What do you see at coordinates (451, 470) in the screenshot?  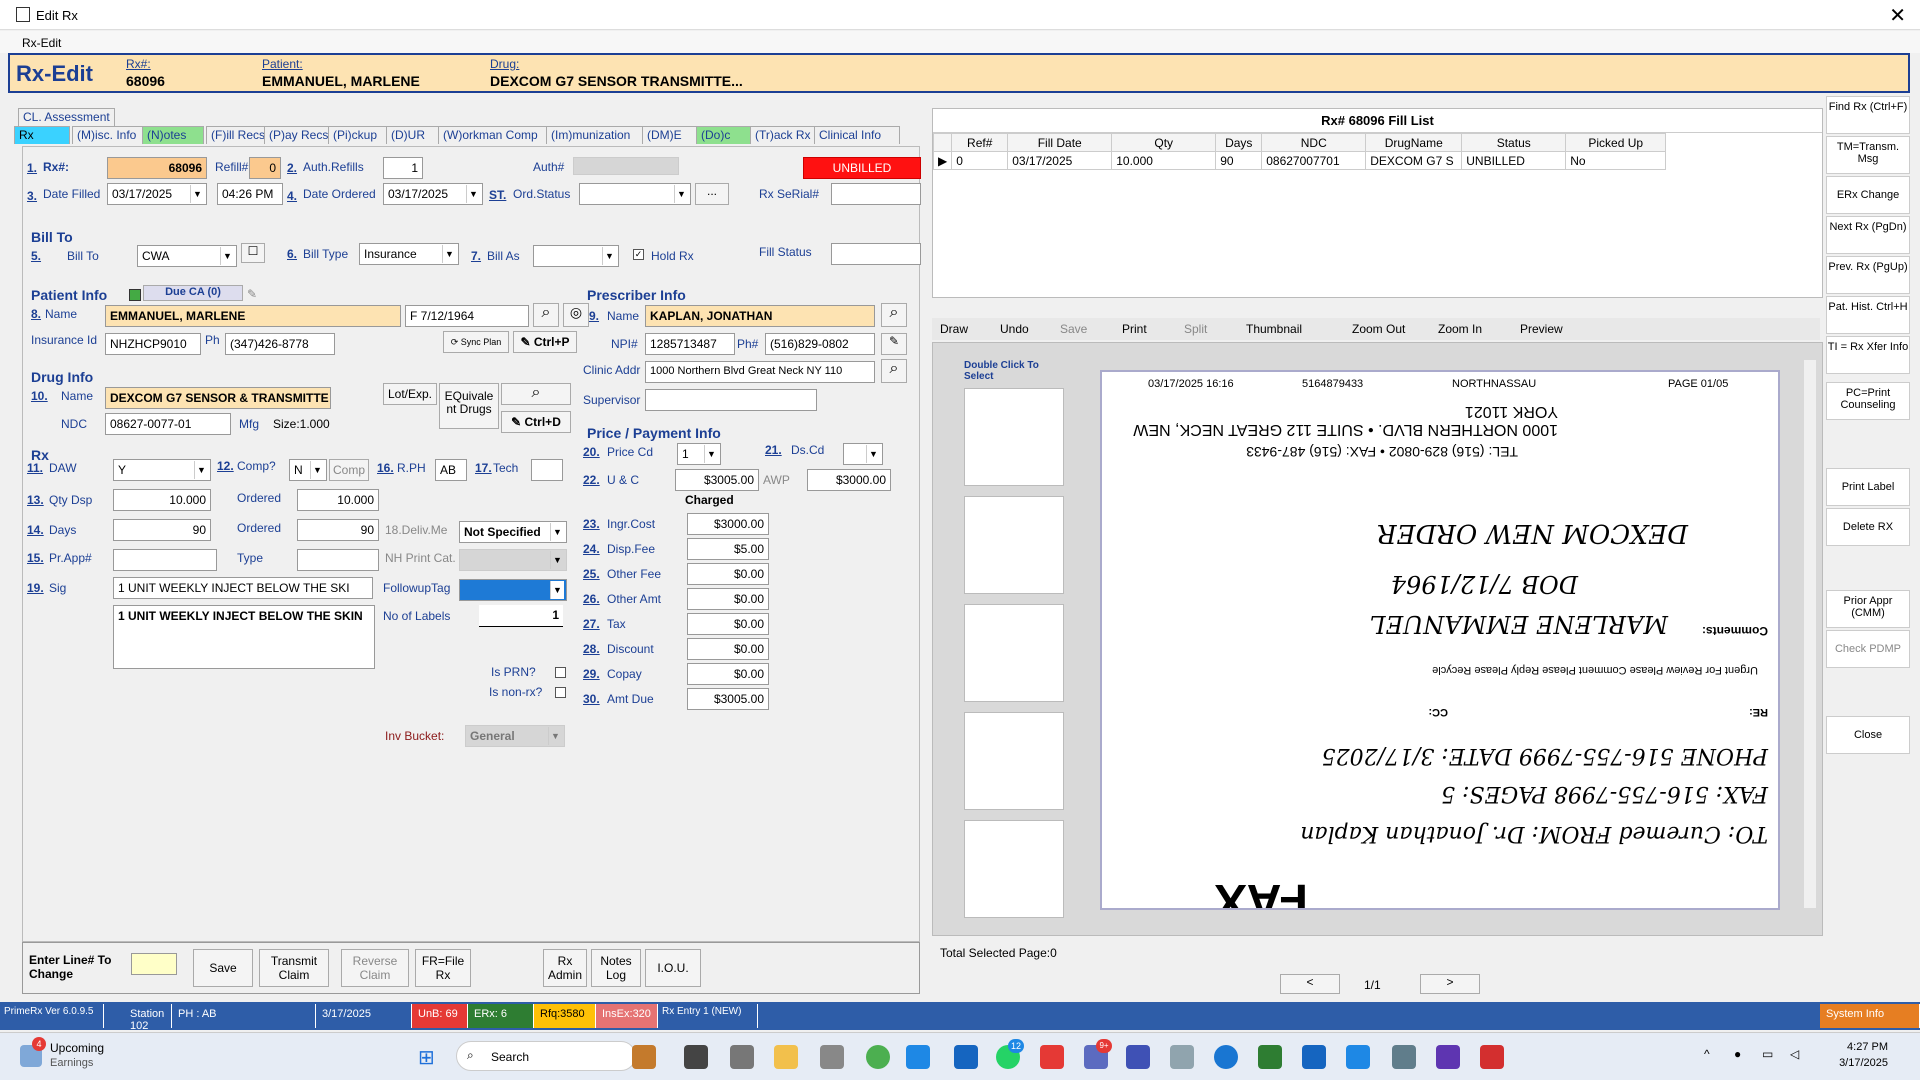 I see `rph-field: AB` at bounding box center [451, 470].